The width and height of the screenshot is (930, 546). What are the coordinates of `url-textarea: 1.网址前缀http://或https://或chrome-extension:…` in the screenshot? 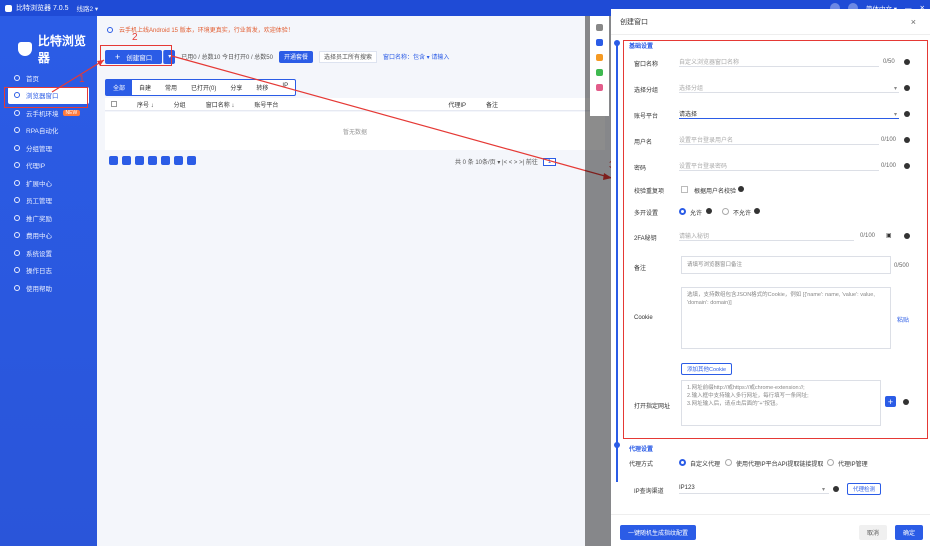 It's located at (781, 403).